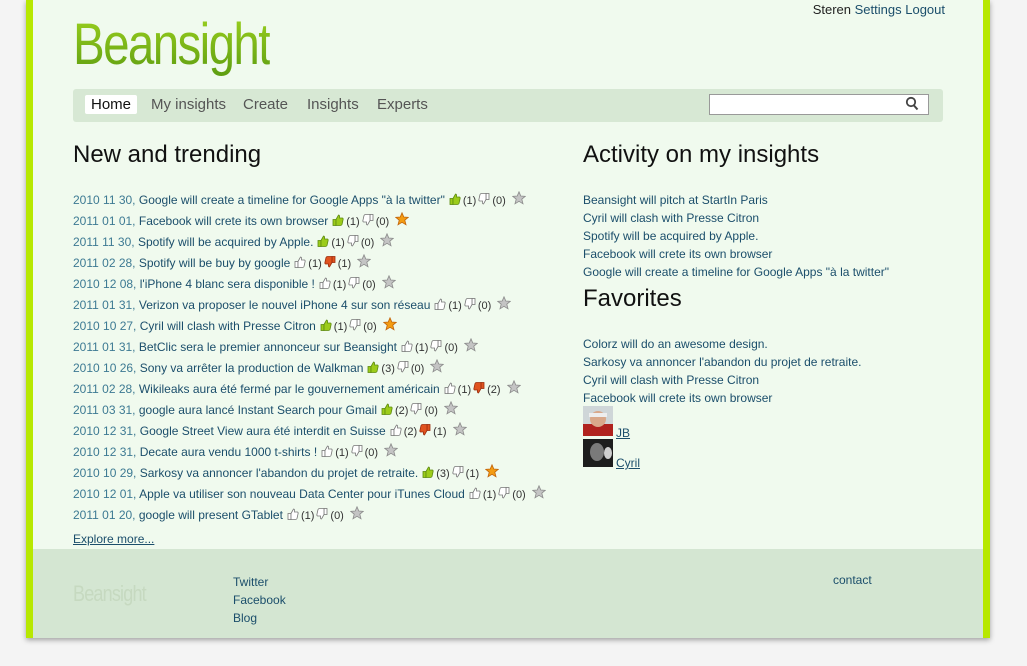 The image size is (1027, 666). I want to click on logout-link: Logout, so click(925, 9).